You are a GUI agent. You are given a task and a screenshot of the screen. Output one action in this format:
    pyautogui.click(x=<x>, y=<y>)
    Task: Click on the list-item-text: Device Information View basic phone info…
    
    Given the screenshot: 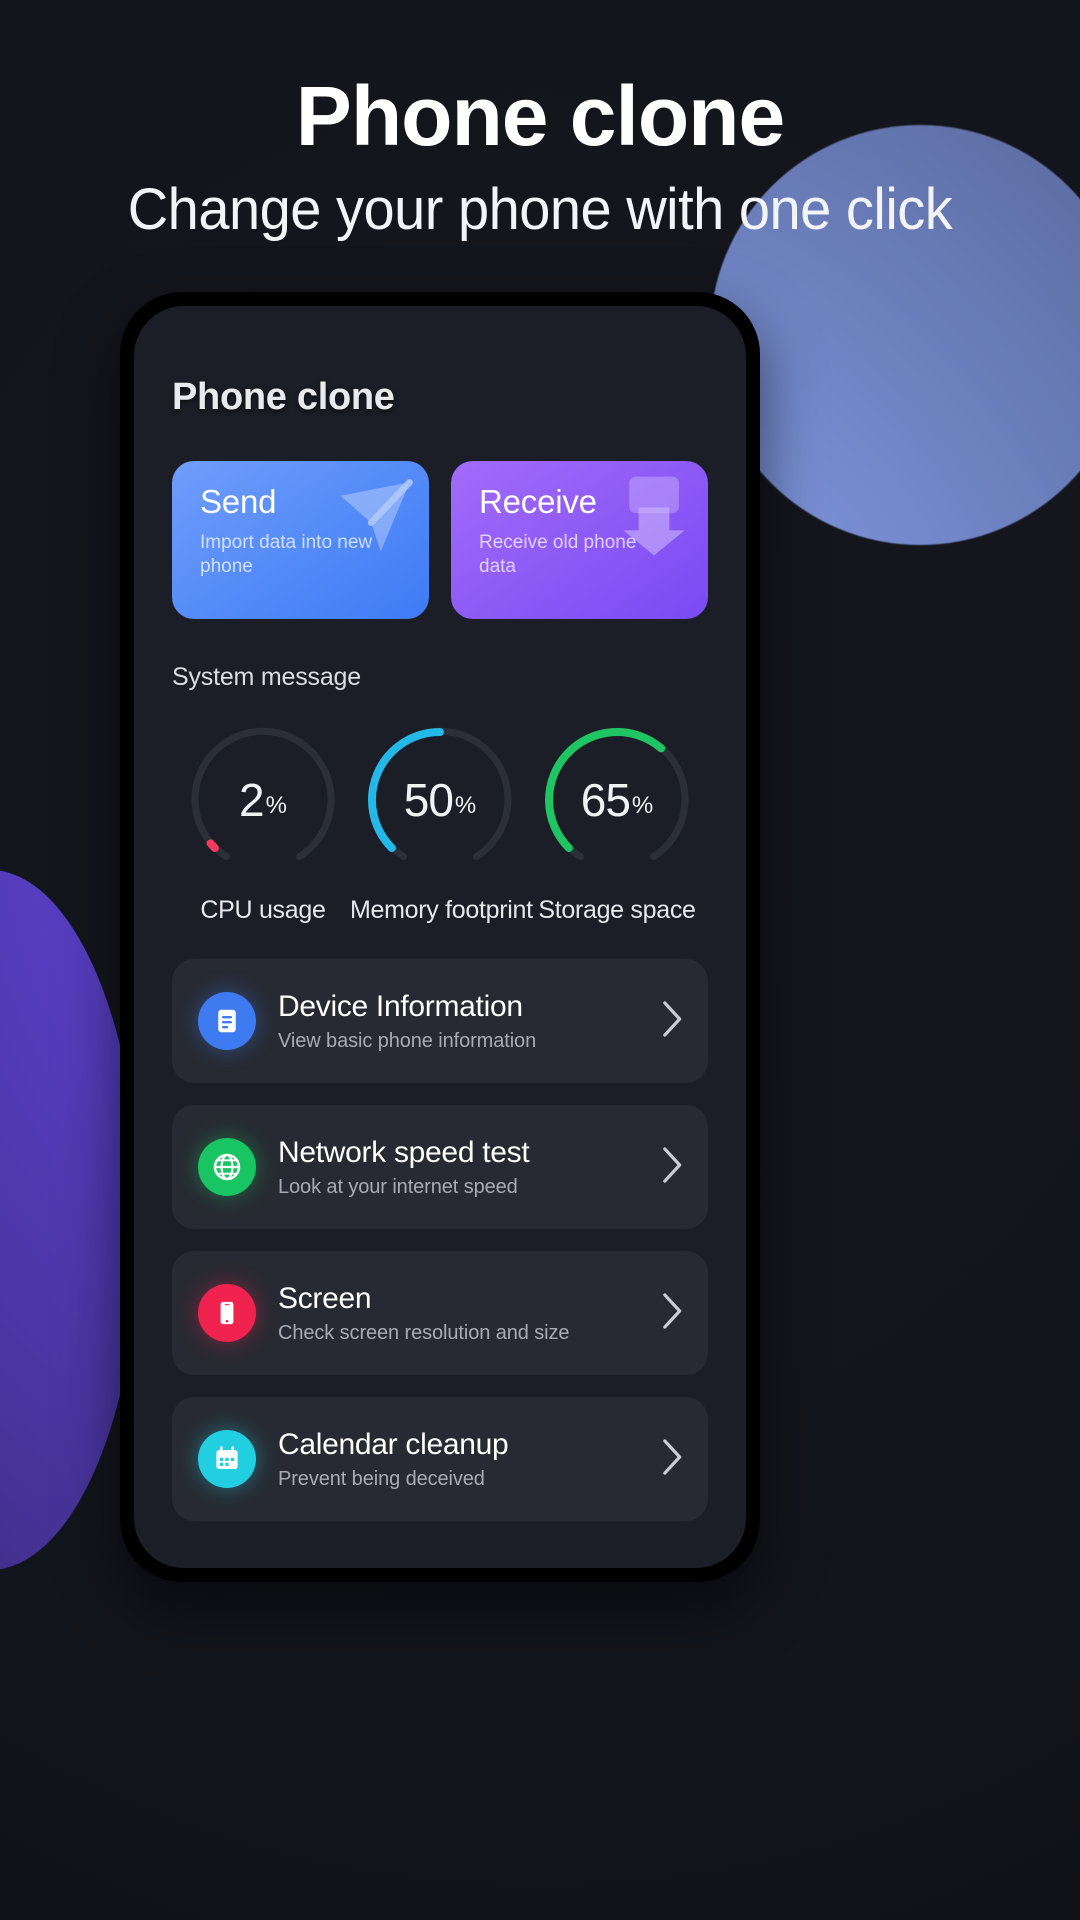 What is the action you would take?
    pyautogui.click(x=467, y=1021)
    